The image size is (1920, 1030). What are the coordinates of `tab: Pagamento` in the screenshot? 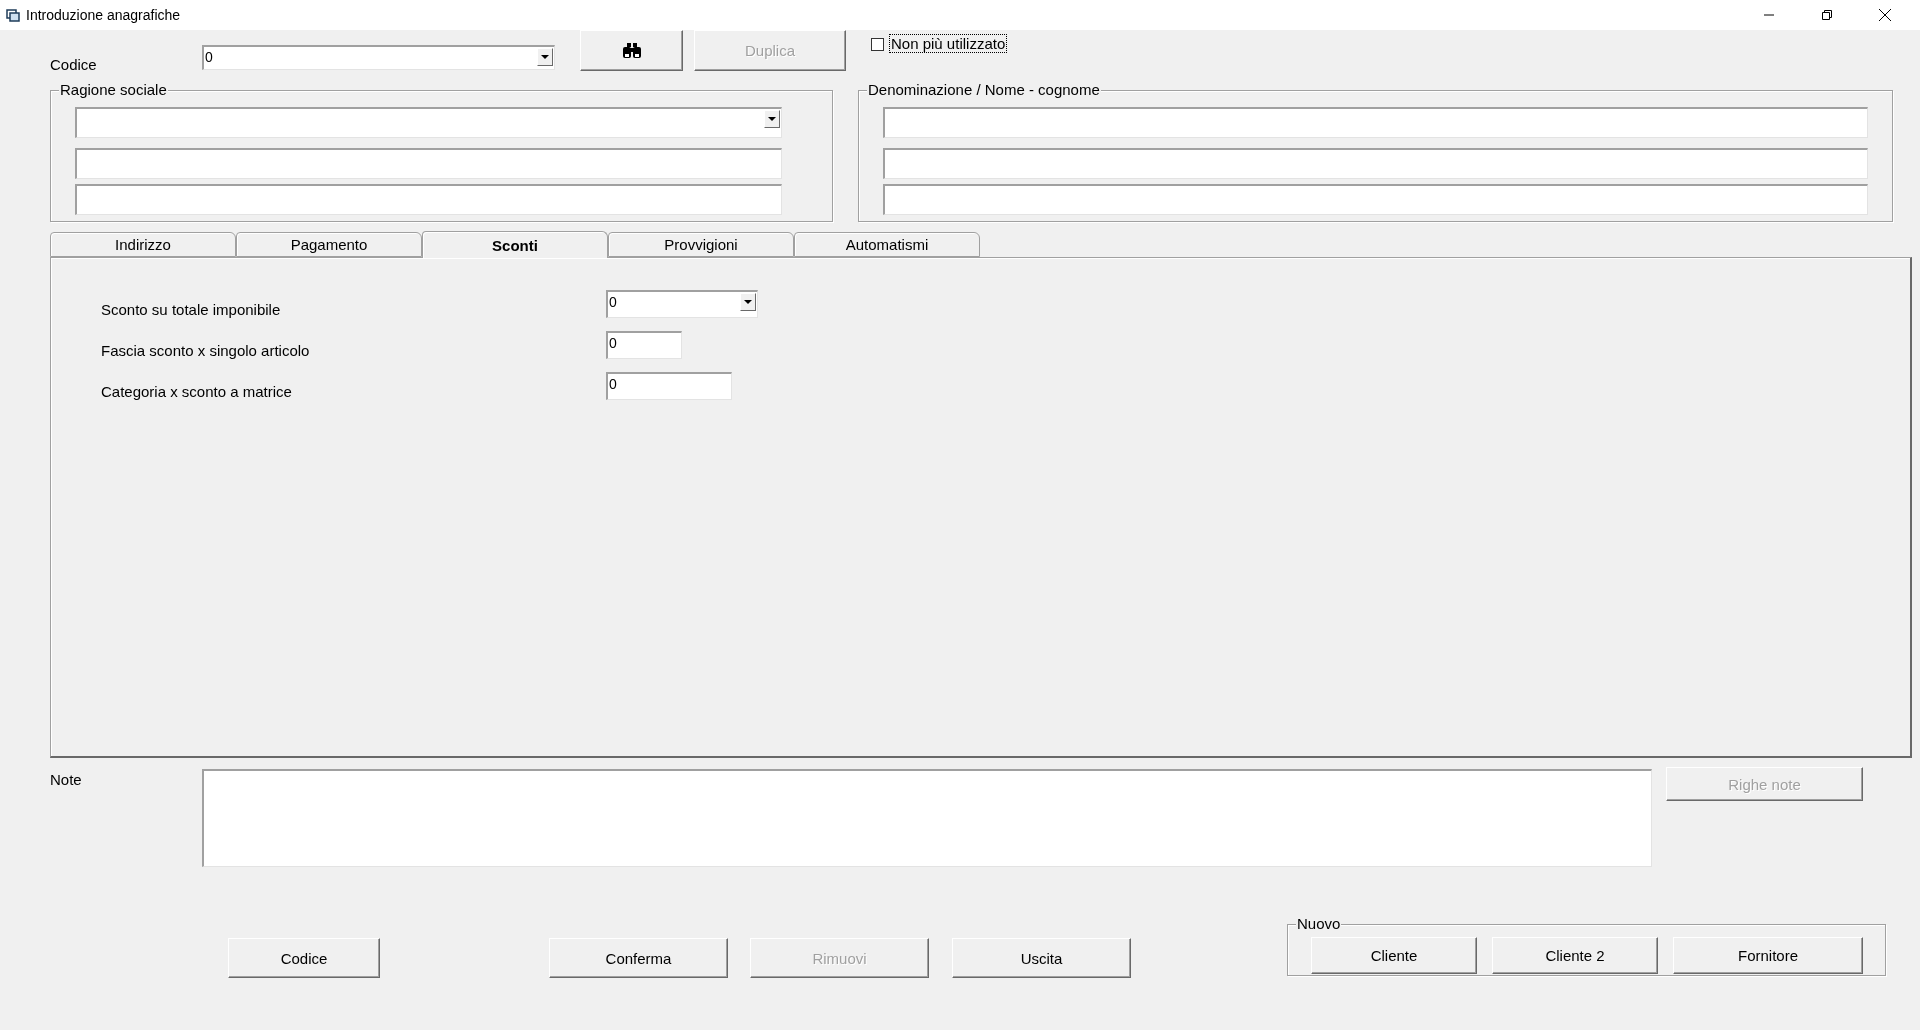 It's located at (329, 244).